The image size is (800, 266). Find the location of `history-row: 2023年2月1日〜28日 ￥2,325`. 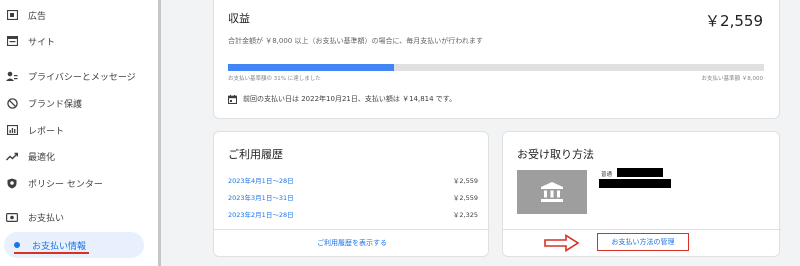

history-row: 2023年2月1日〜28日 ￥2,325 is located at coordinates (353, 214).